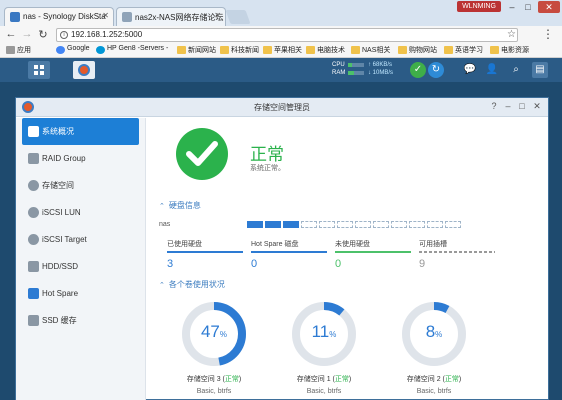 The height and width of the screenshot is (400, 562). Describe the element at coordinates (324, 334) in the screenshot. I see `volume-usage-donut: 11%` at that location.